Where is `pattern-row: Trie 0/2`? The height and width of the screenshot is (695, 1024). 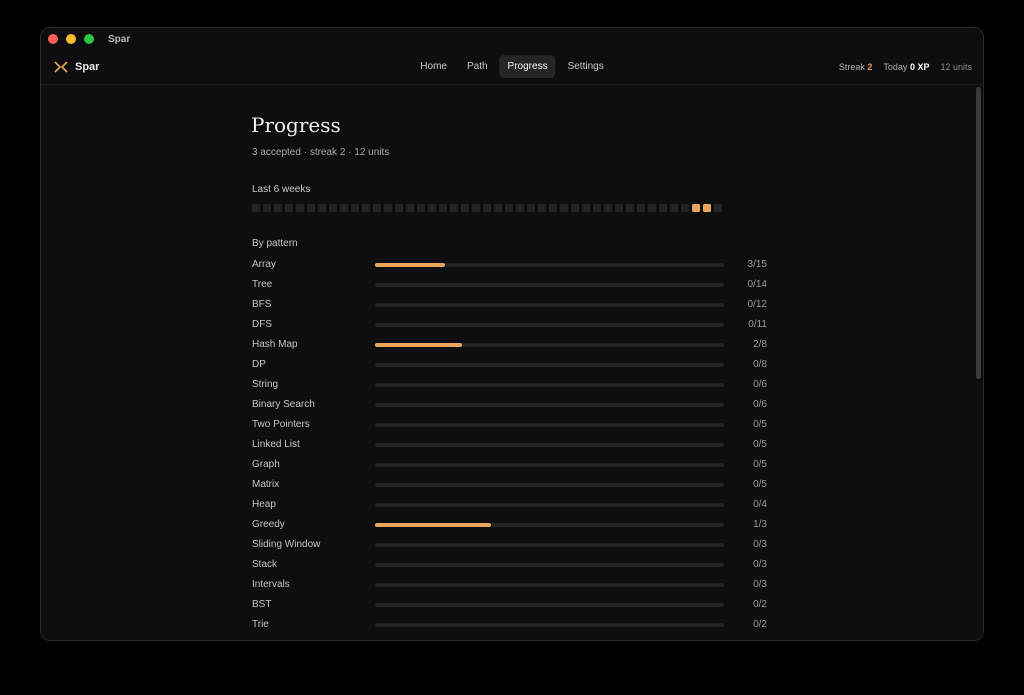
pattern-row: Trie 0/2 is located at coordinates (512, 627).